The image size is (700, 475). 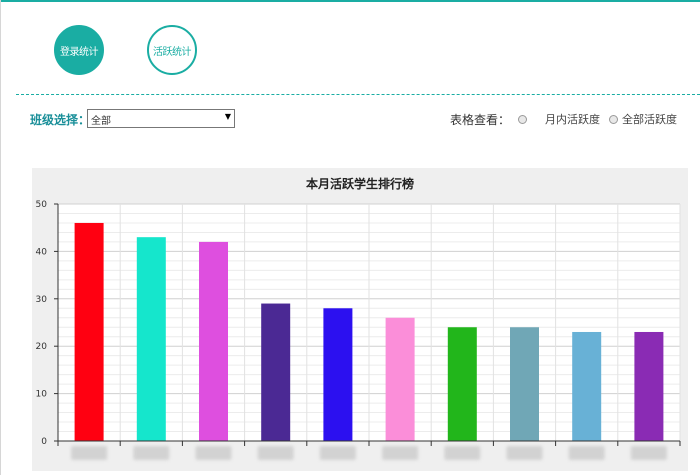 I want to click on y-tick-label: 50, so click(x=42, y=205).